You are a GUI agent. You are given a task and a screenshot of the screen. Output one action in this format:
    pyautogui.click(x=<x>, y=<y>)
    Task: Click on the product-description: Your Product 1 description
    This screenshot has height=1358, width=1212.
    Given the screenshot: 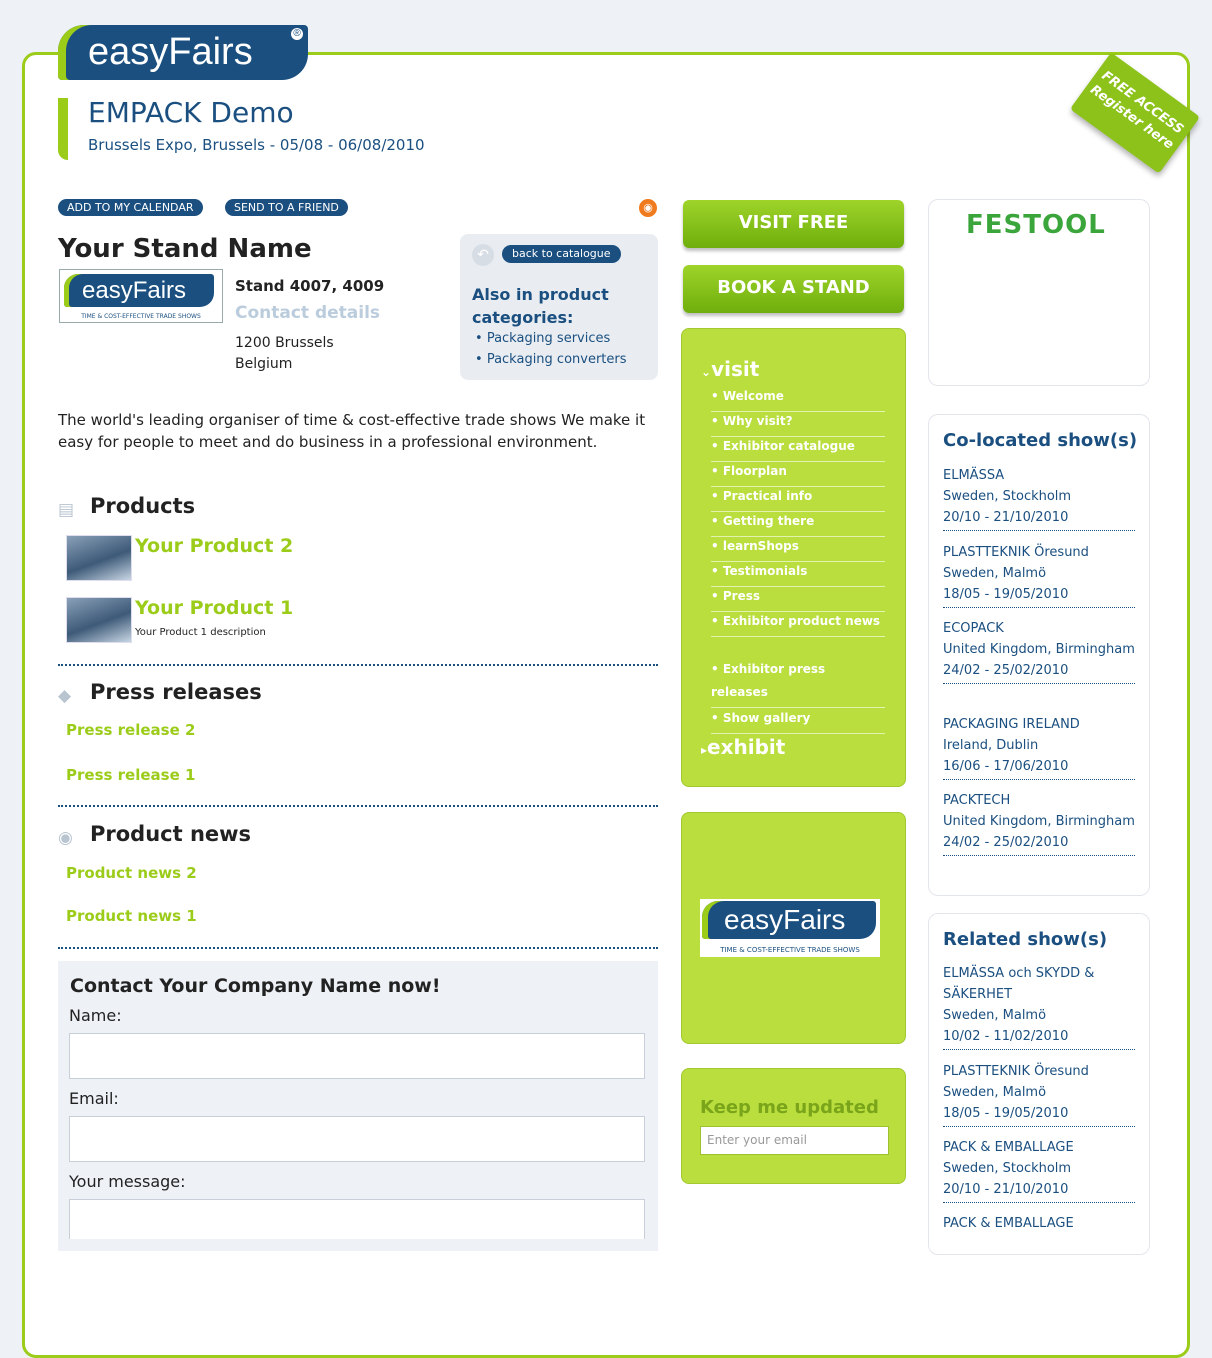 What is the action you would take?
    pyautogui.click(x=200, y=632)
    